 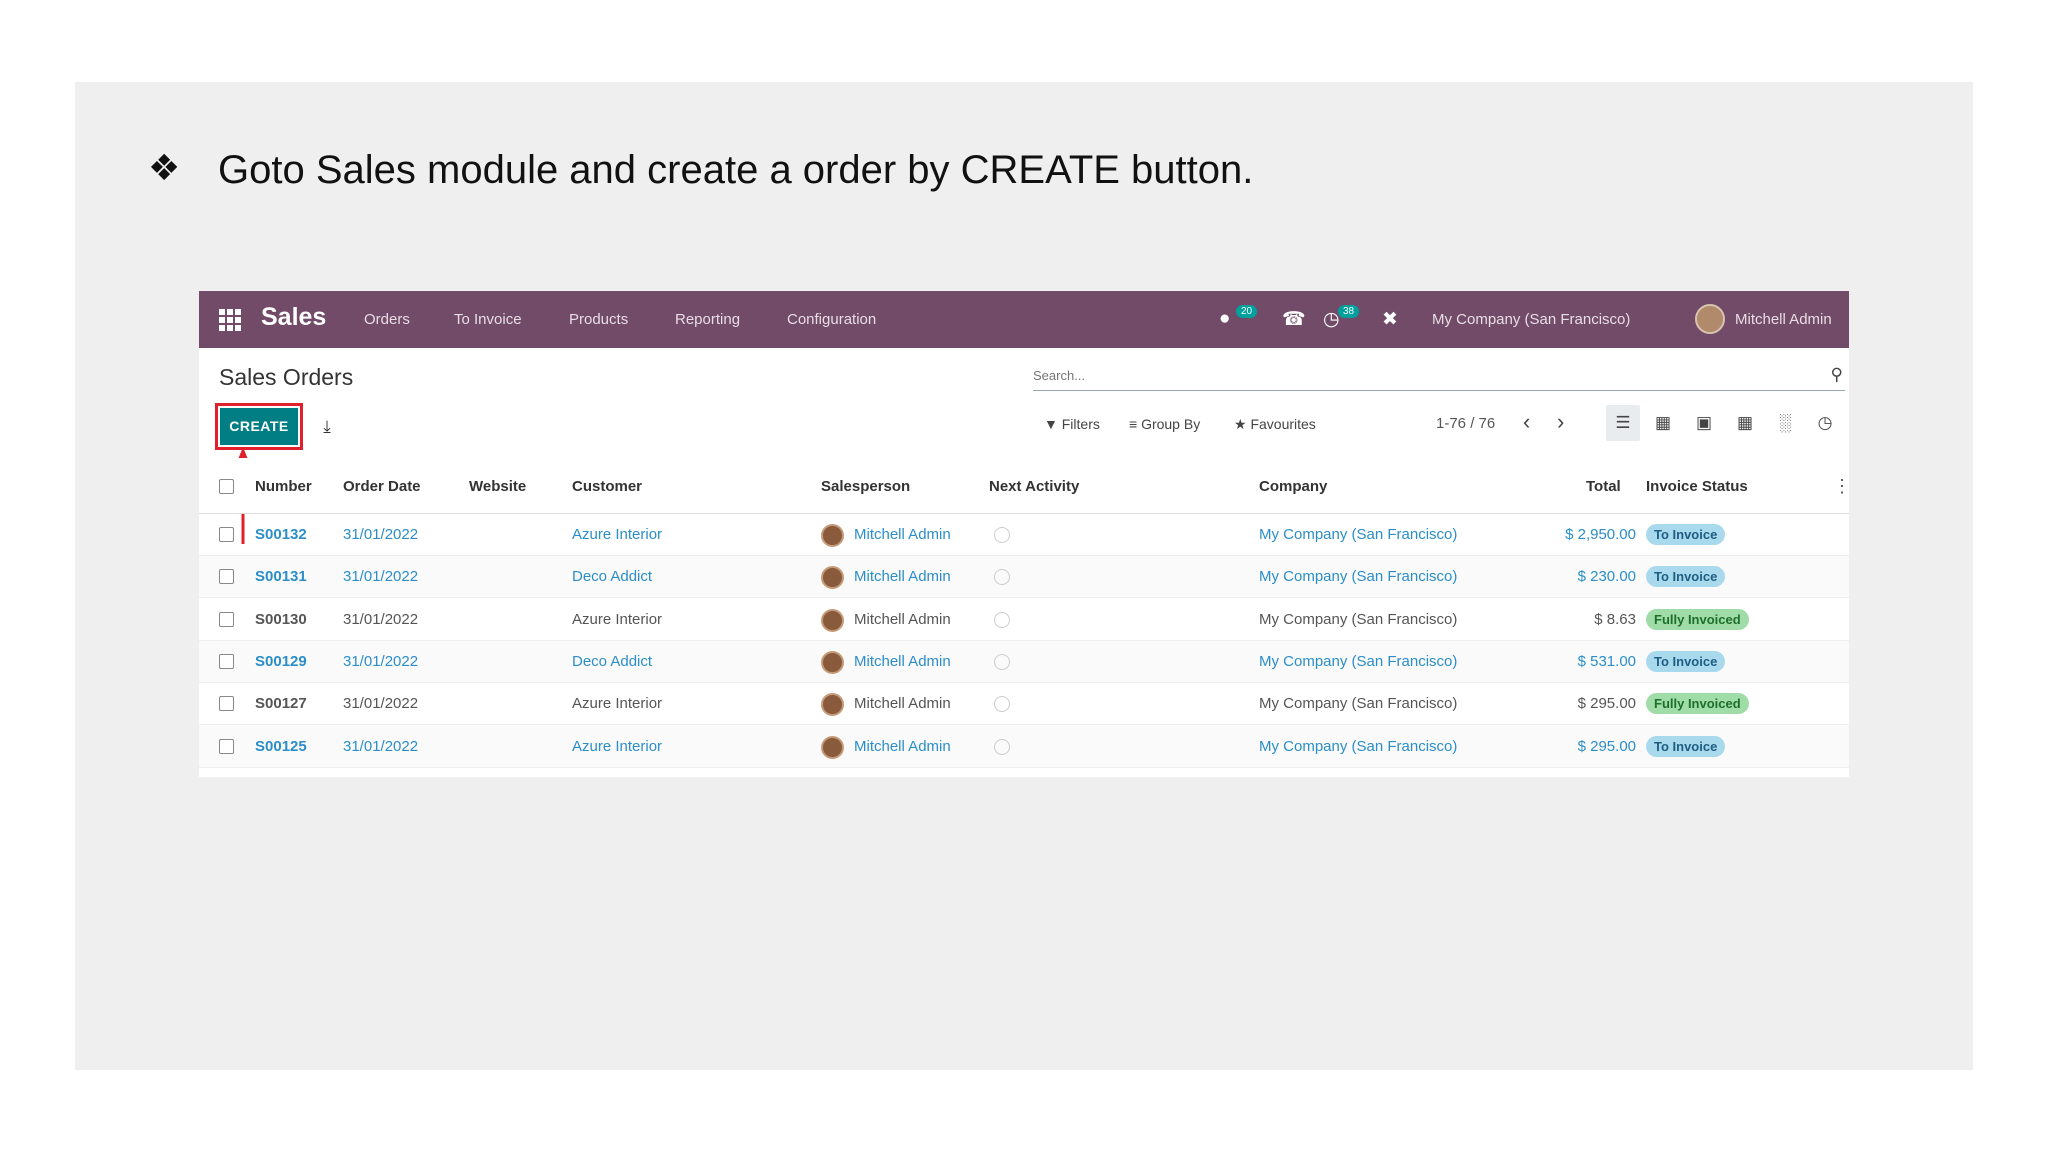 I want to click on customer-name: Azure Interior, so click(x=617, y=619).